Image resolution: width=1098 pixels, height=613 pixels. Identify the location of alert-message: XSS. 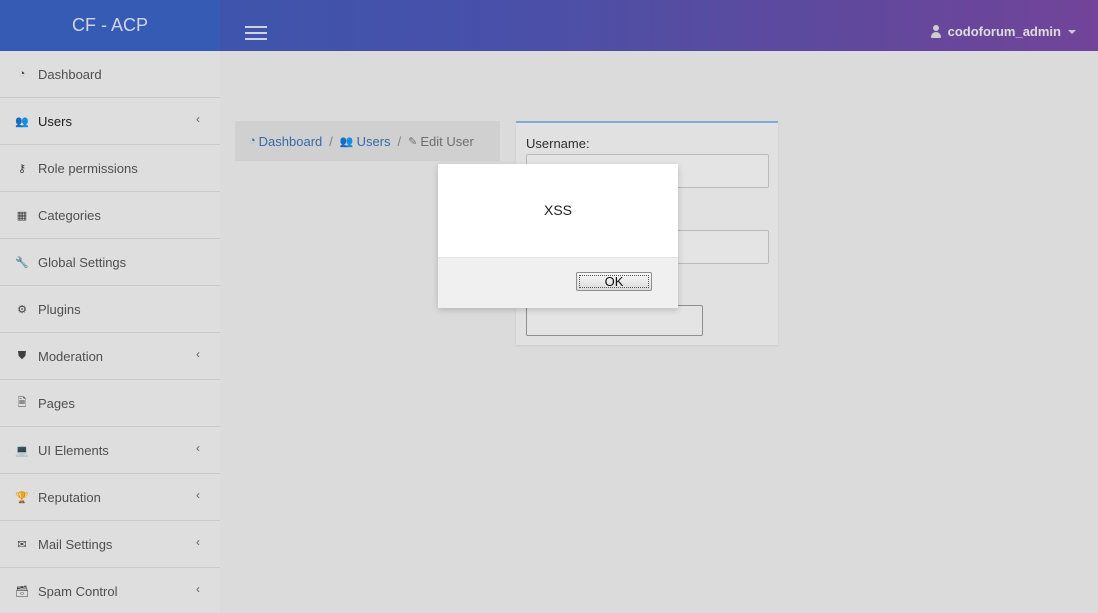
(557, 210).